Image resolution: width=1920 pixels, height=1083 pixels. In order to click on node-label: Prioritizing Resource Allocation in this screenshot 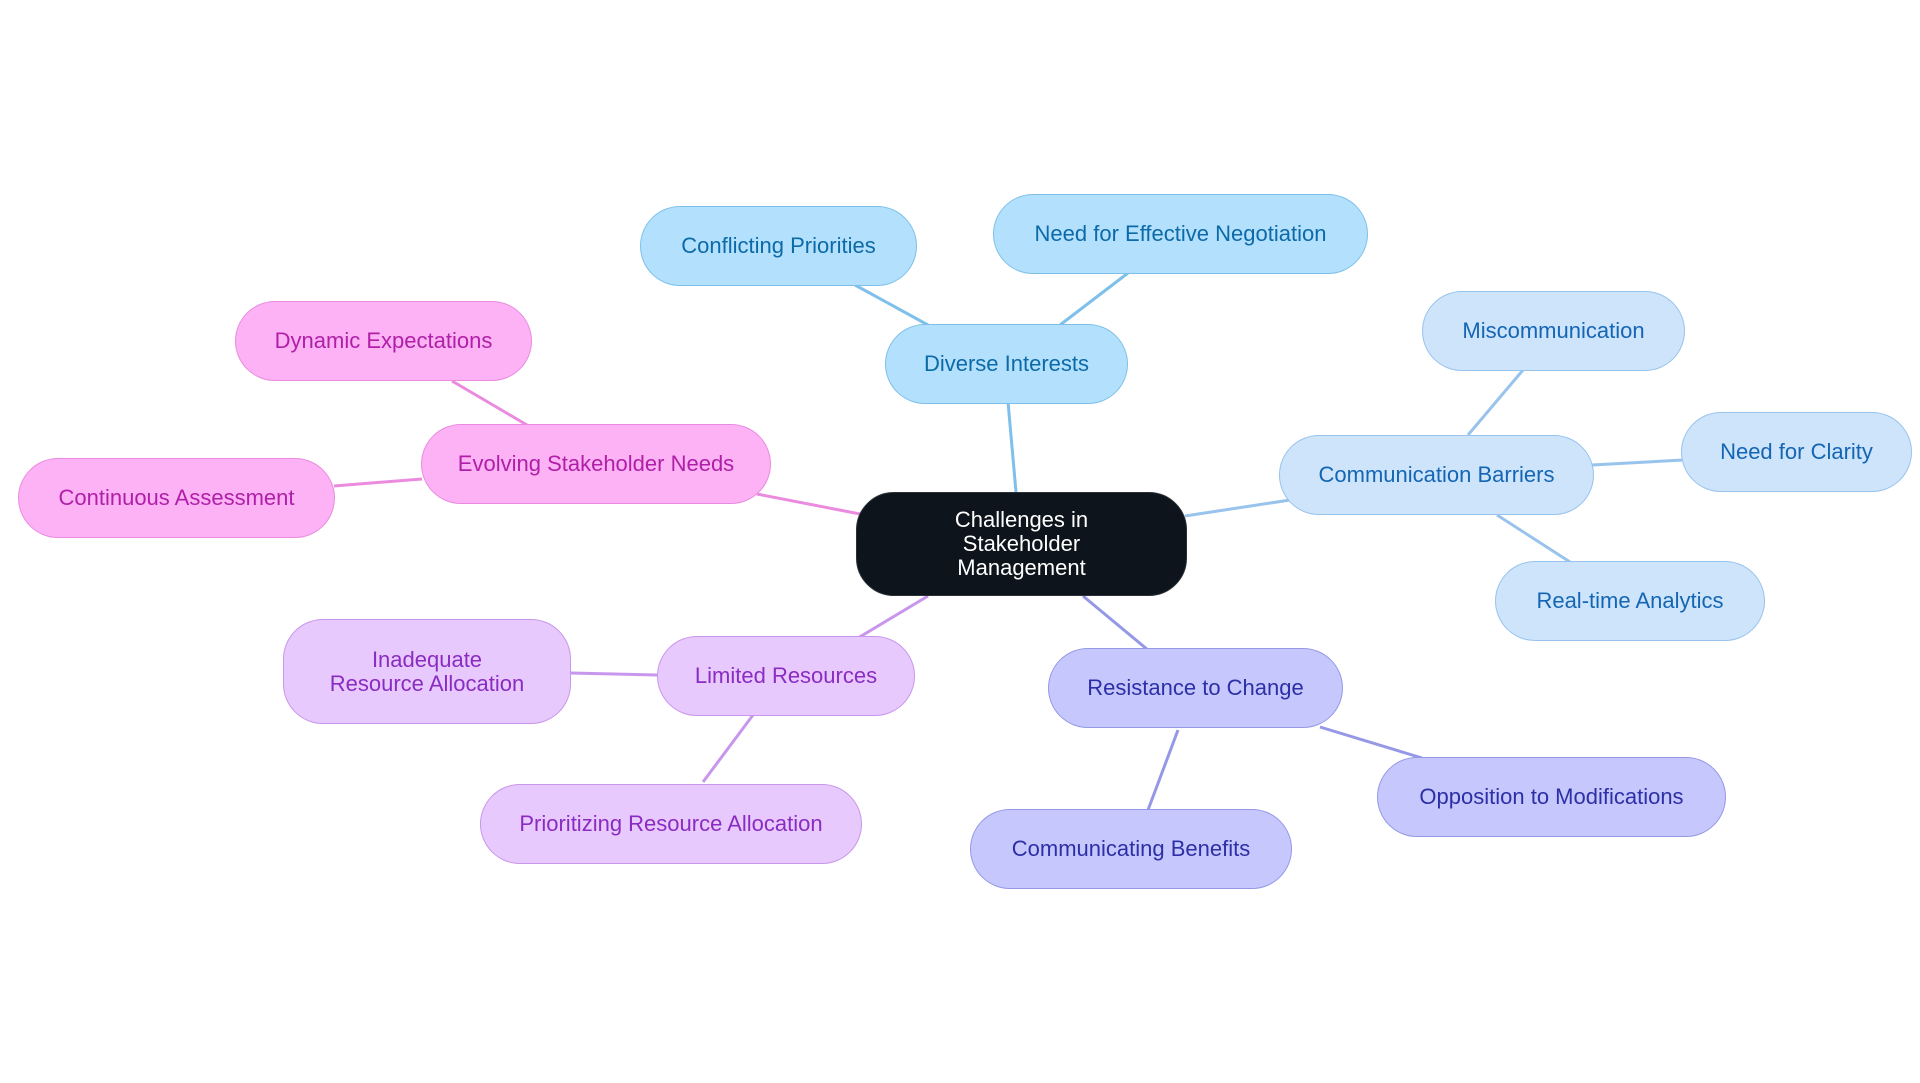, I will do `click(671, 823)`.